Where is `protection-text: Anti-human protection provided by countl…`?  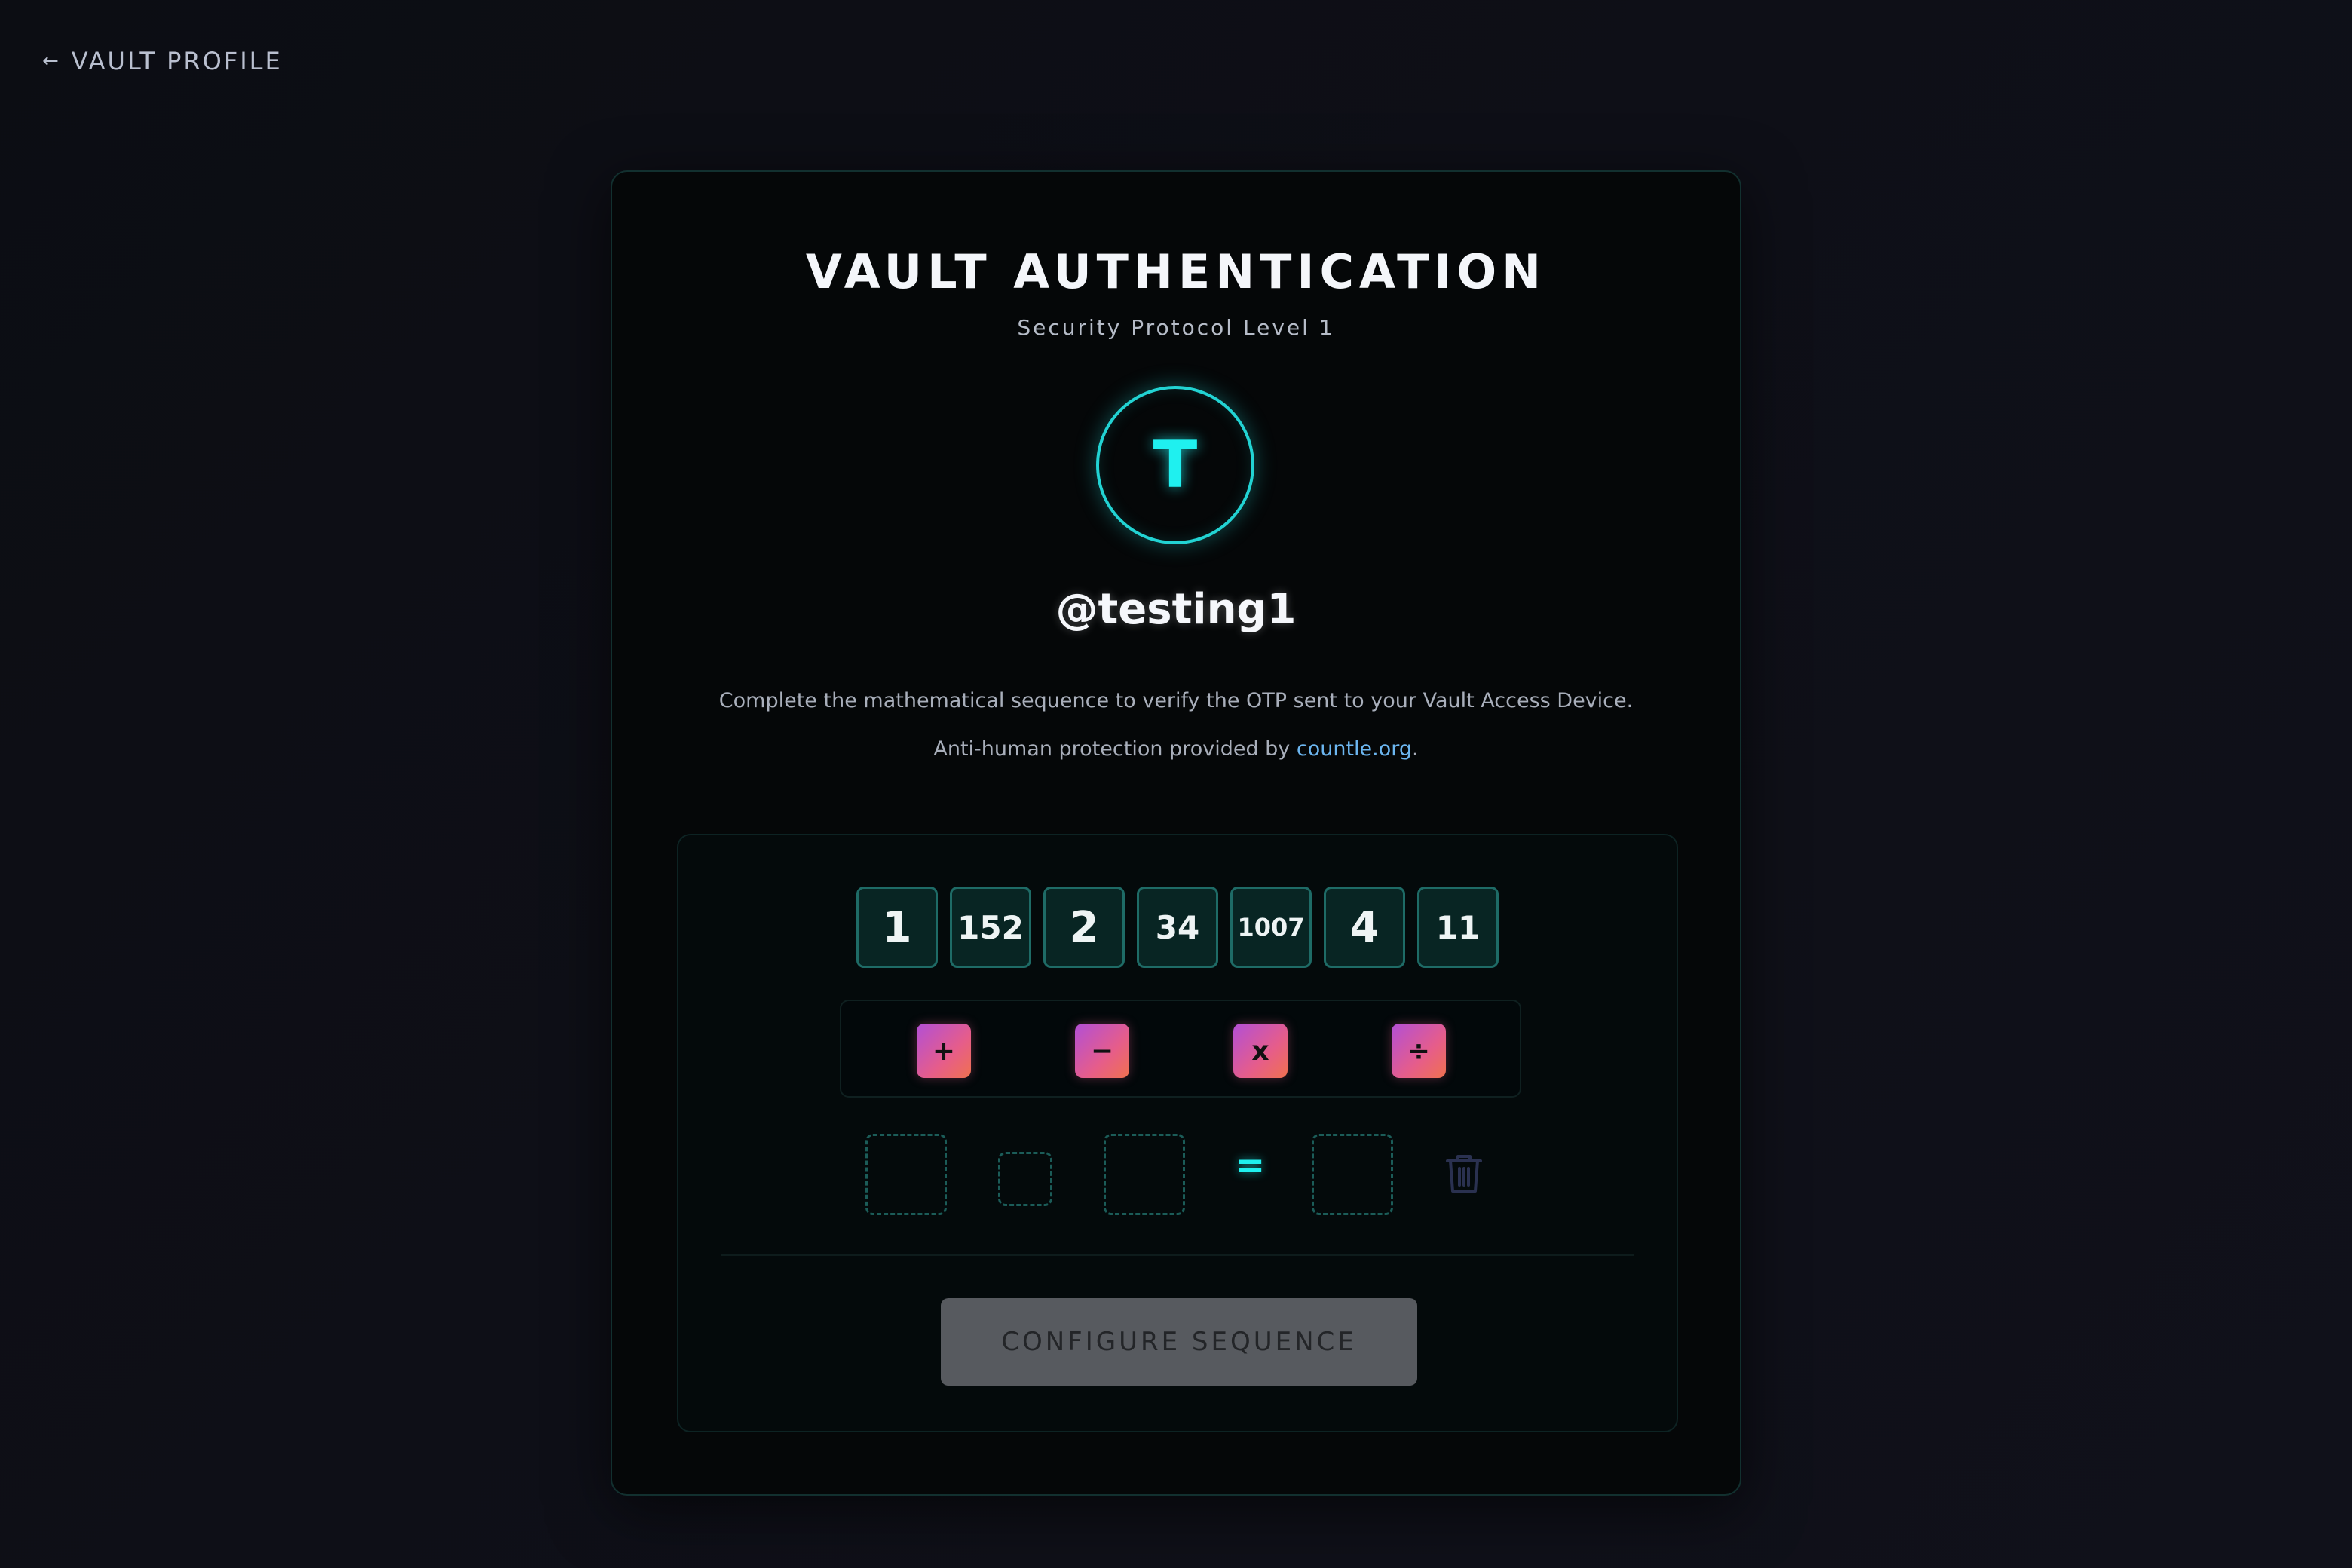 protection-text: Anti-human protection provided by countl… is located at coordinates (1176, 749).